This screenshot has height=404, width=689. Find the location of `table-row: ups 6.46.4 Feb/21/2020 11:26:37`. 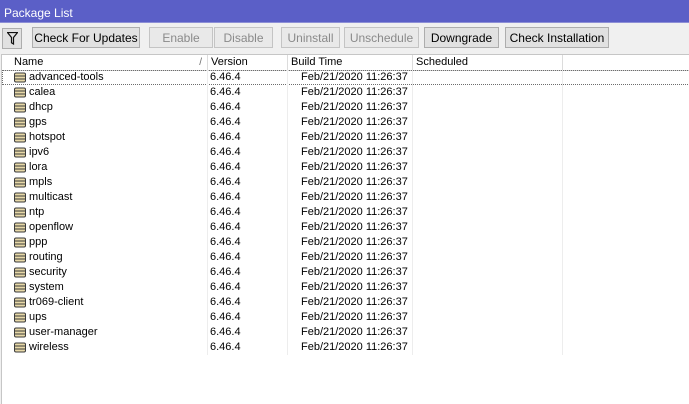

table-row: ups 6.46.4 Feb/21/2020 11:26:37 is located at coordinates (345, 317).